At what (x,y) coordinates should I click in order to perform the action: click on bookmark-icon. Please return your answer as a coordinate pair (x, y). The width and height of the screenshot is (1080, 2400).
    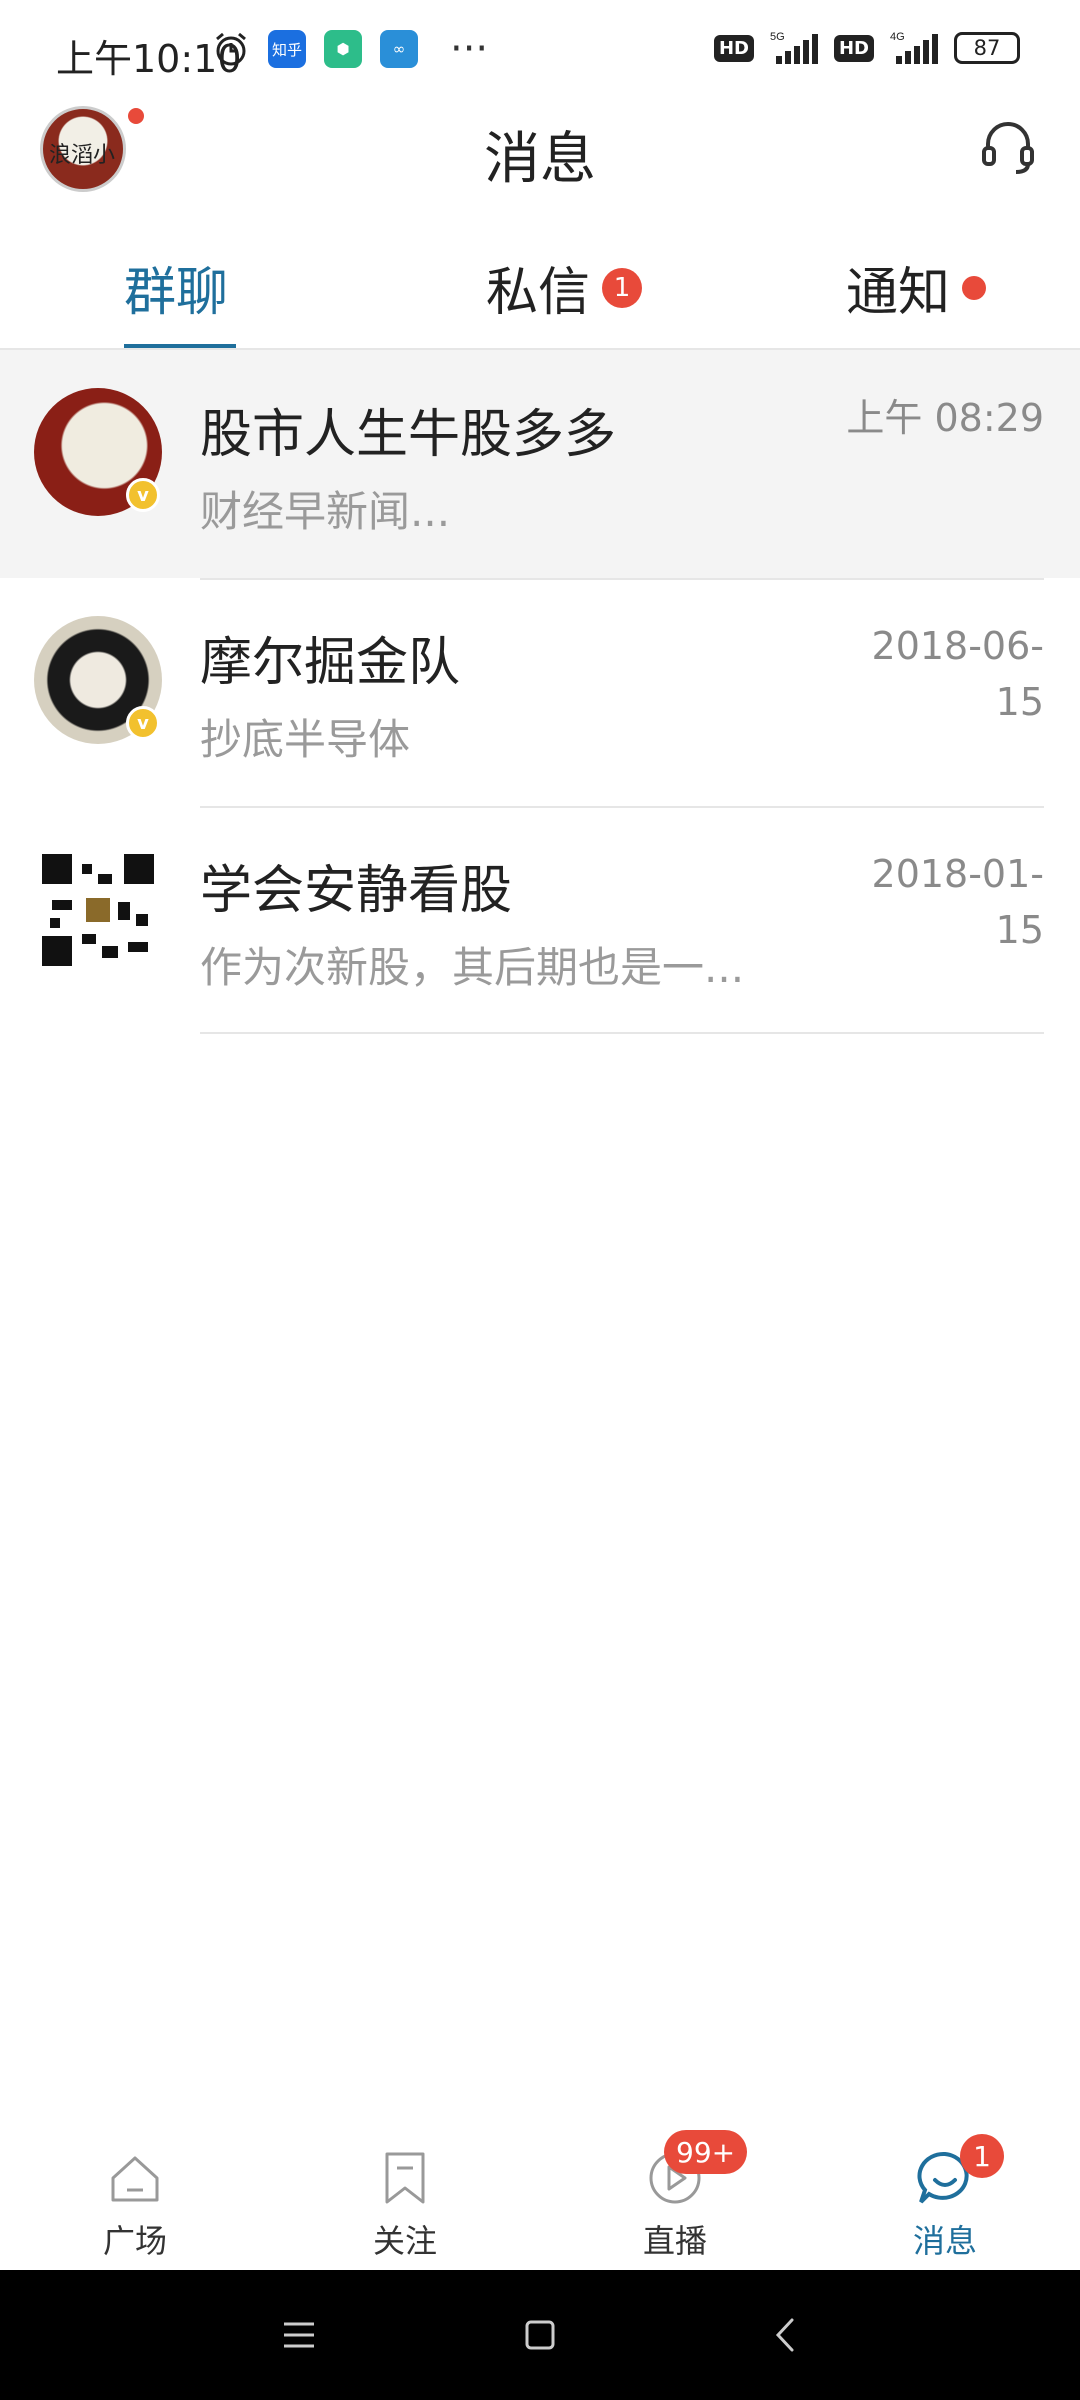
    Looking at the image, I should click on (405, 2178).